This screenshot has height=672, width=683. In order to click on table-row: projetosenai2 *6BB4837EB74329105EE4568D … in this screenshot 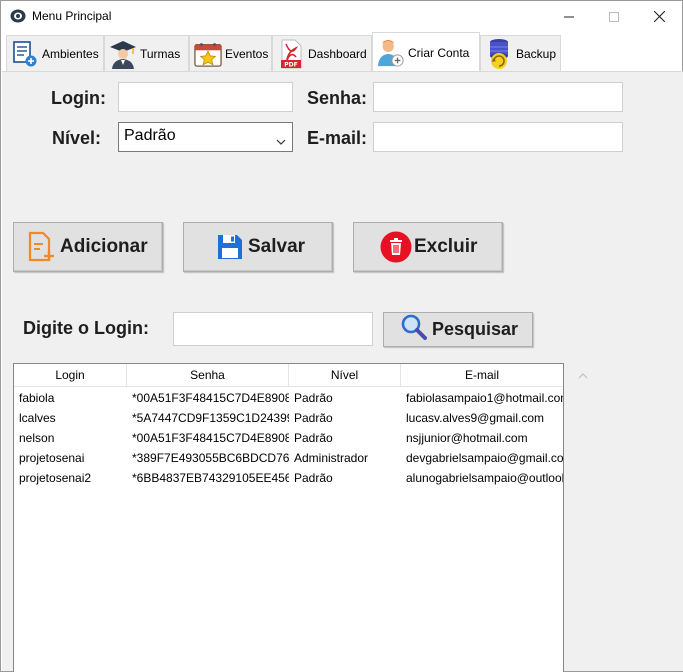, I will do `click(288, 478)`.